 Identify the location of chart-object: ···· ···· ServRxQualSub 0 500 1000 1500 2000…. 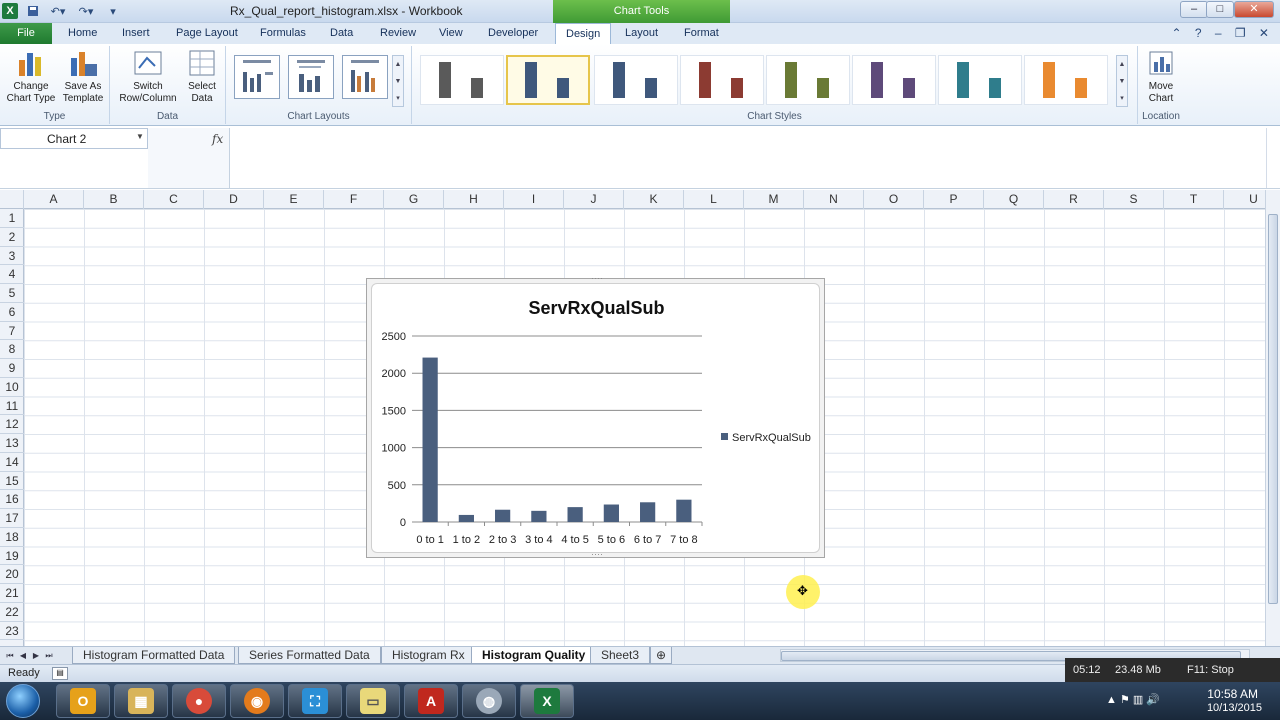
(595, 416).